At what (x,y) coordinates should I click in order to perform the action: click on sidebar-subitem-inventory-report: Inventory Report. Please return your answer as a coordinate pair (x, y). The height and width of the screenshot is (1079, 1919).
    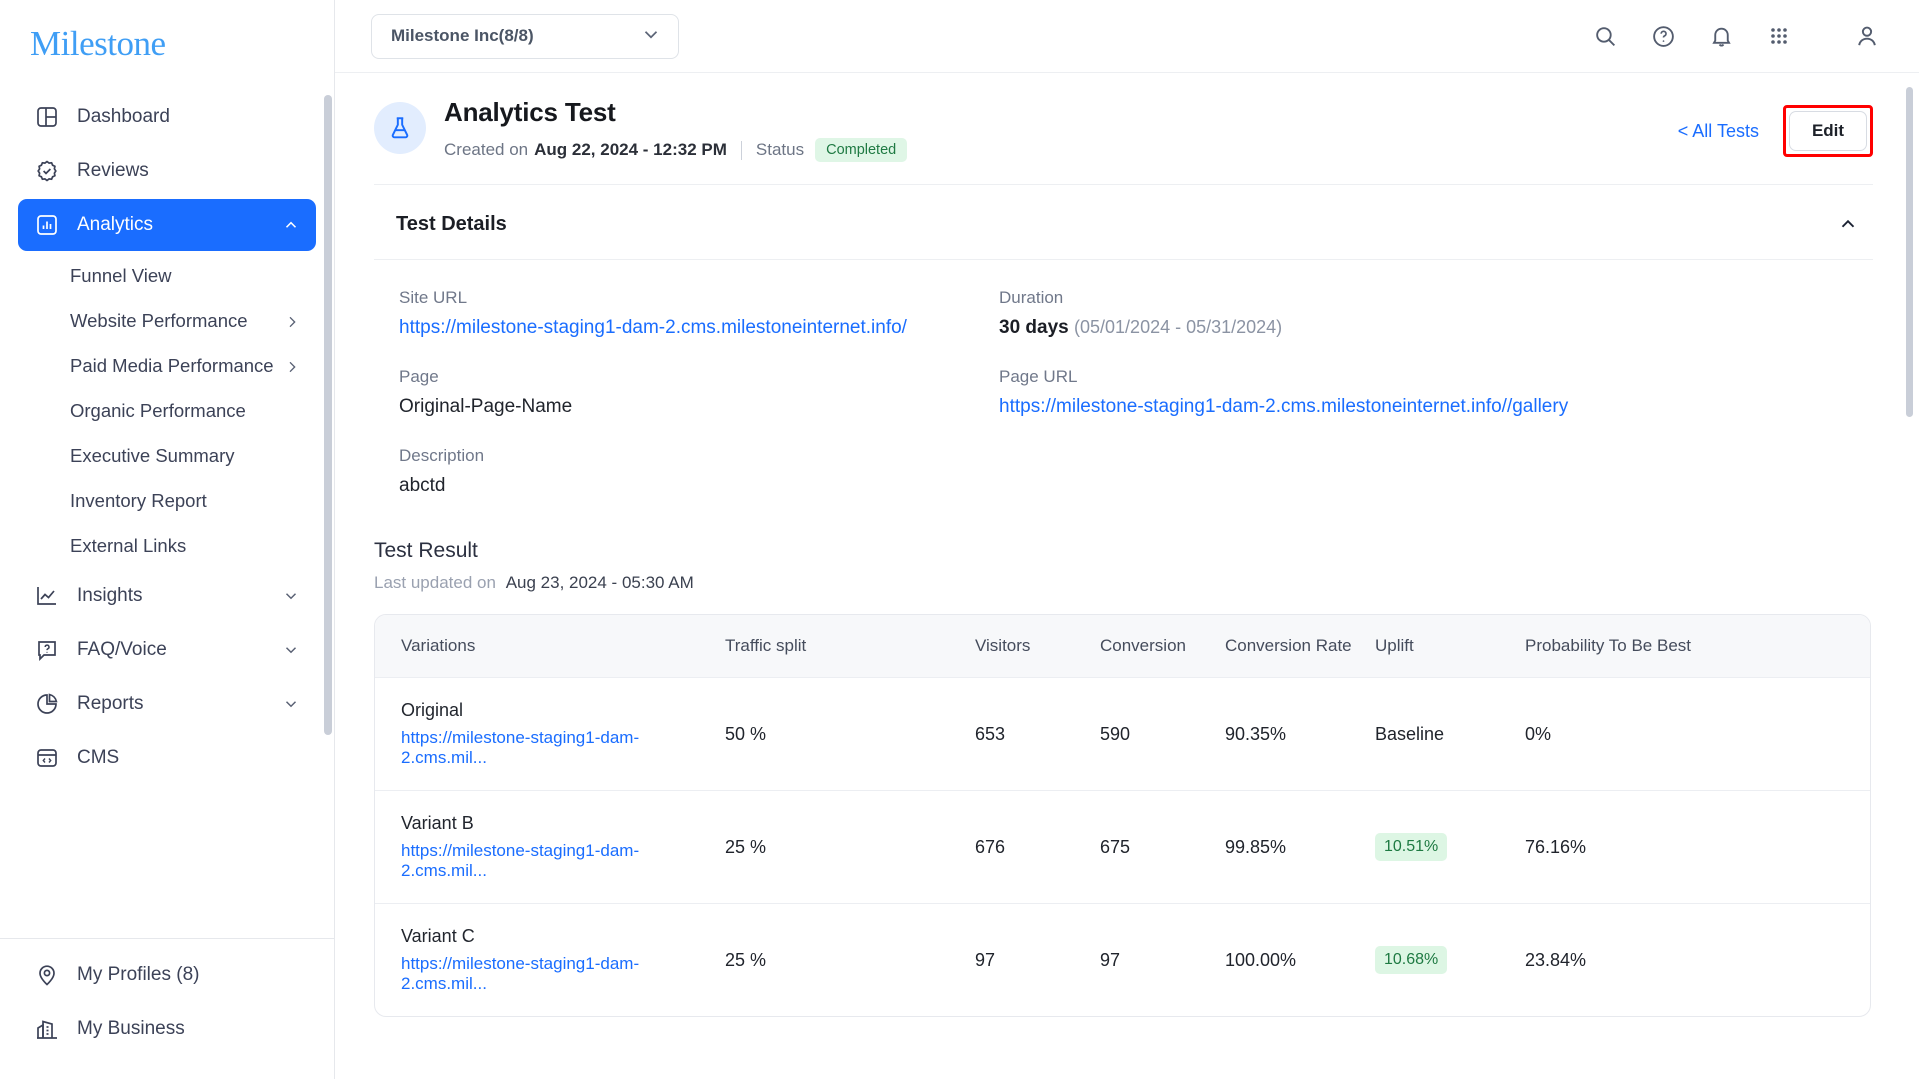
    Looking at the image, I should click on (167, 500).